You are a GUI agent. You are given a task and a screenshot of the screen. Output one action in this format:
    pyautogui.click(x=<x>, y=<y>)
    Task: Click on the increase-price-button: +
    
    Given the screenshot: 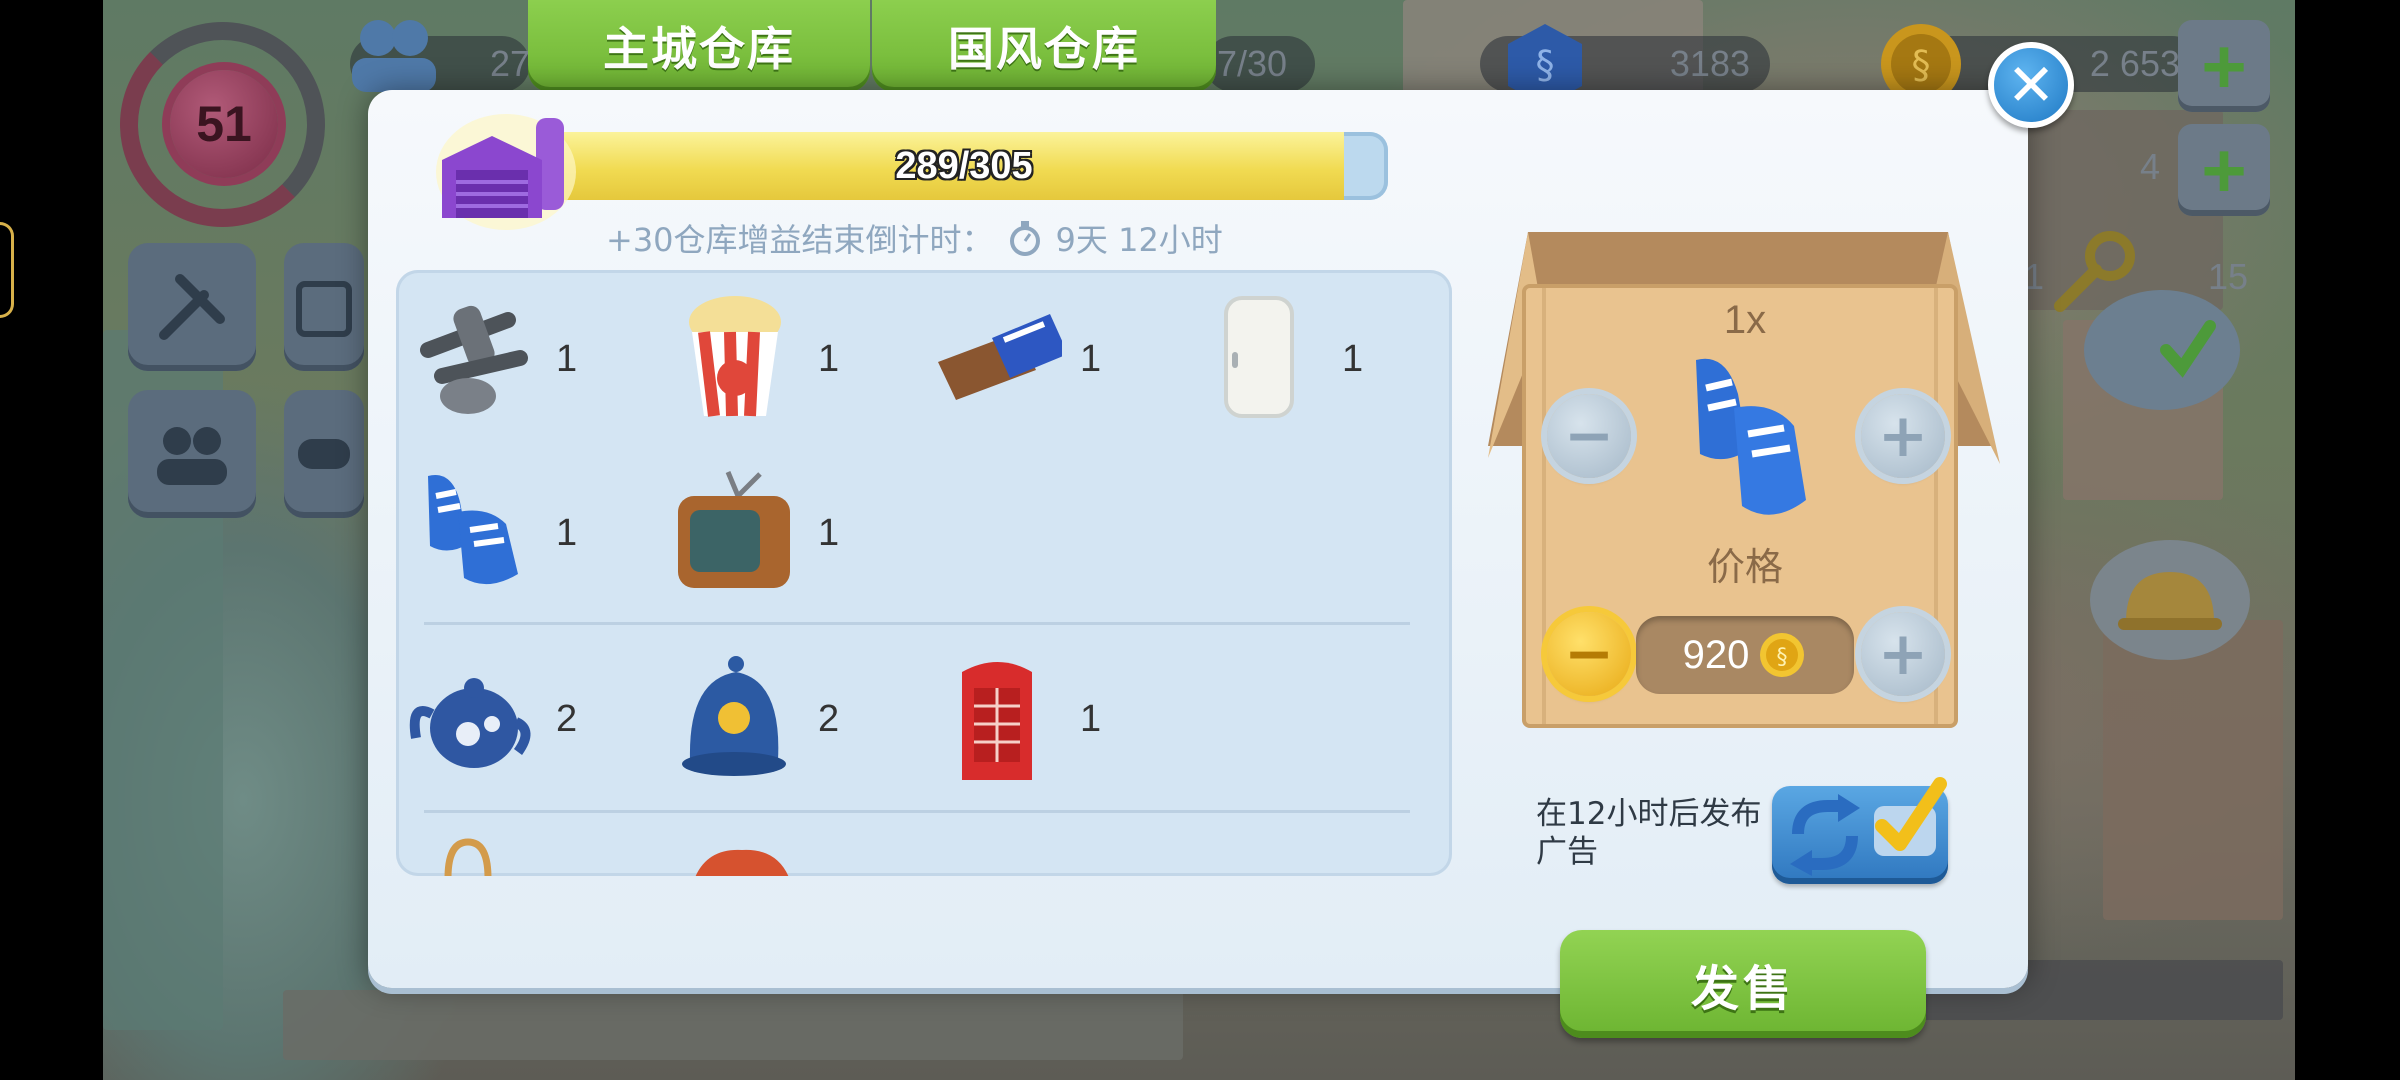 What is the action you would take?
    pyautogui.click(x=1903, y=654)
    